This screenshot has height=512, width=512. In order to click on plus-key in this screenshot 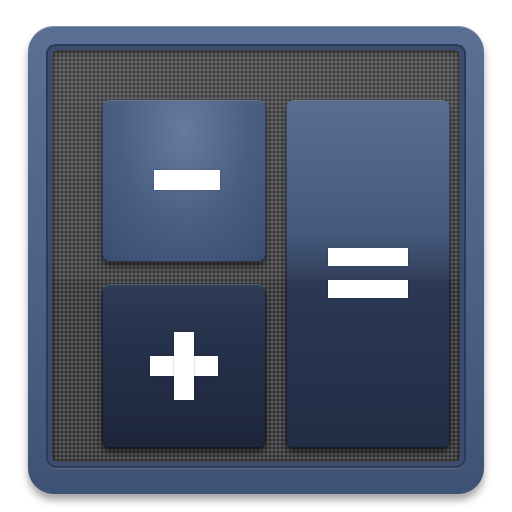, I will do `click(184, 366)`.